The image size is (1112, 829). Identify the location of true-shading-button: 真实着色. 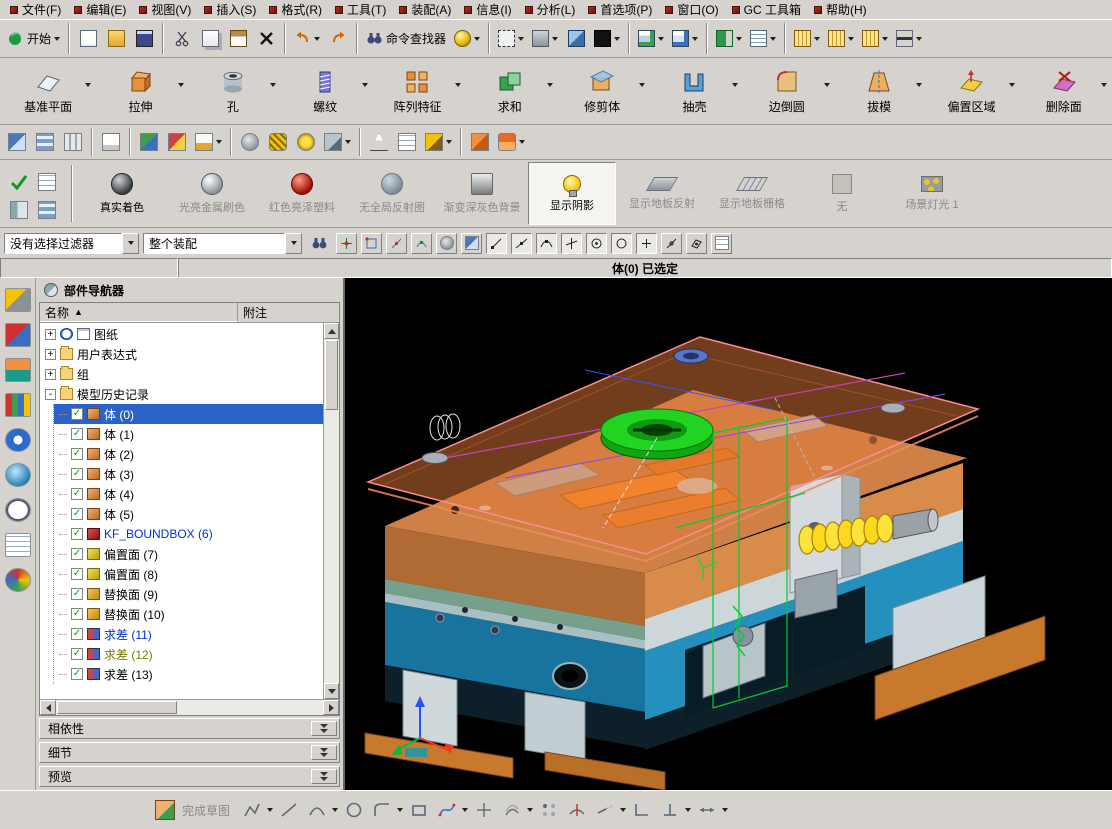
(122, 193).